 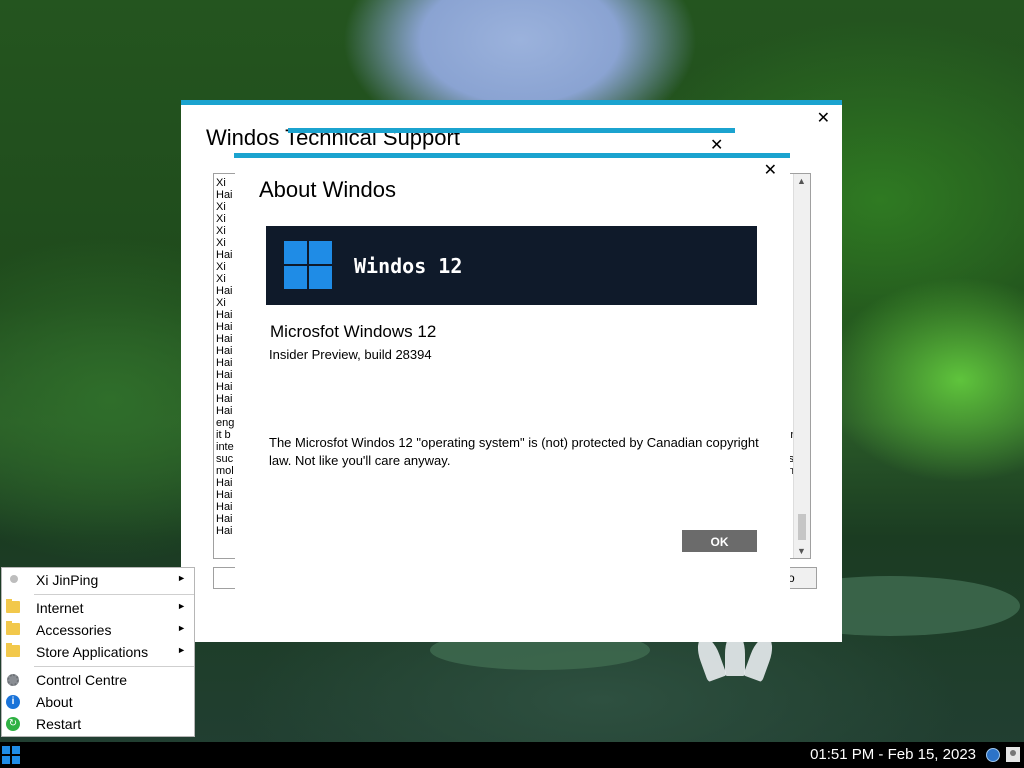 What do you see at coordinates (801, 181) in the screenshot?
I see `scroll-up-arrow-icon: ▲` at bounding box center [801, 181].